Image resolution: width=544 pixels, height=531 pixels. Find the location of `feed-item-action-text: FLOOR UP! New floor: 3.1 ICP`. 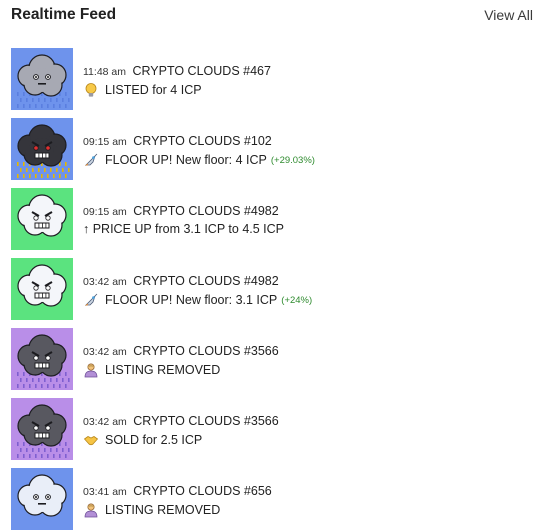

feed-item-action-text: FLOOR UP! New floor: 3.1 ICP is located at coordinates (191, 300).